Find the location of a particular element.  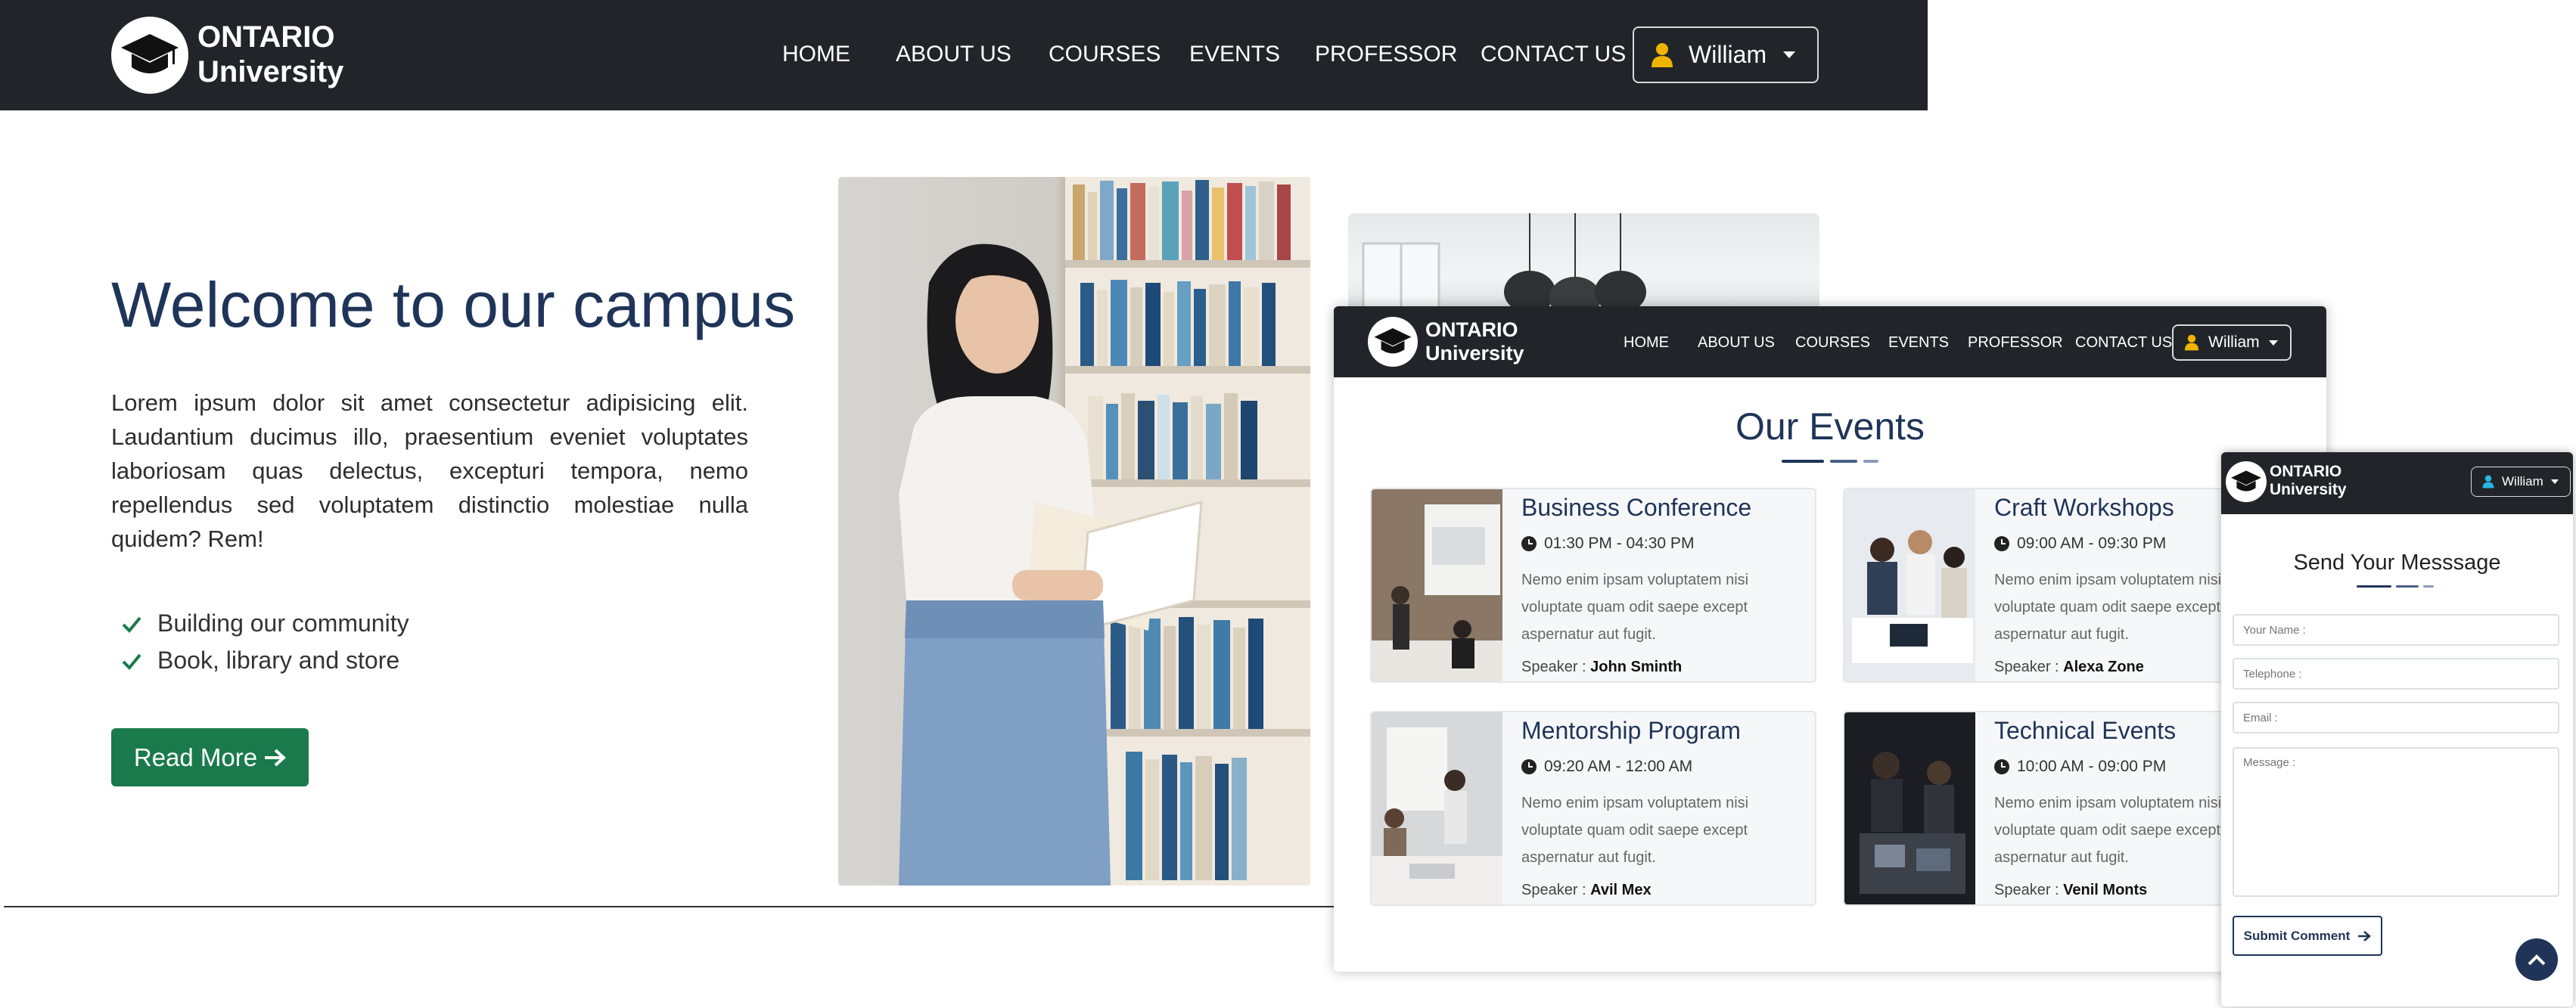

craft-workshops-photo is located at coordinates (1909, 585).